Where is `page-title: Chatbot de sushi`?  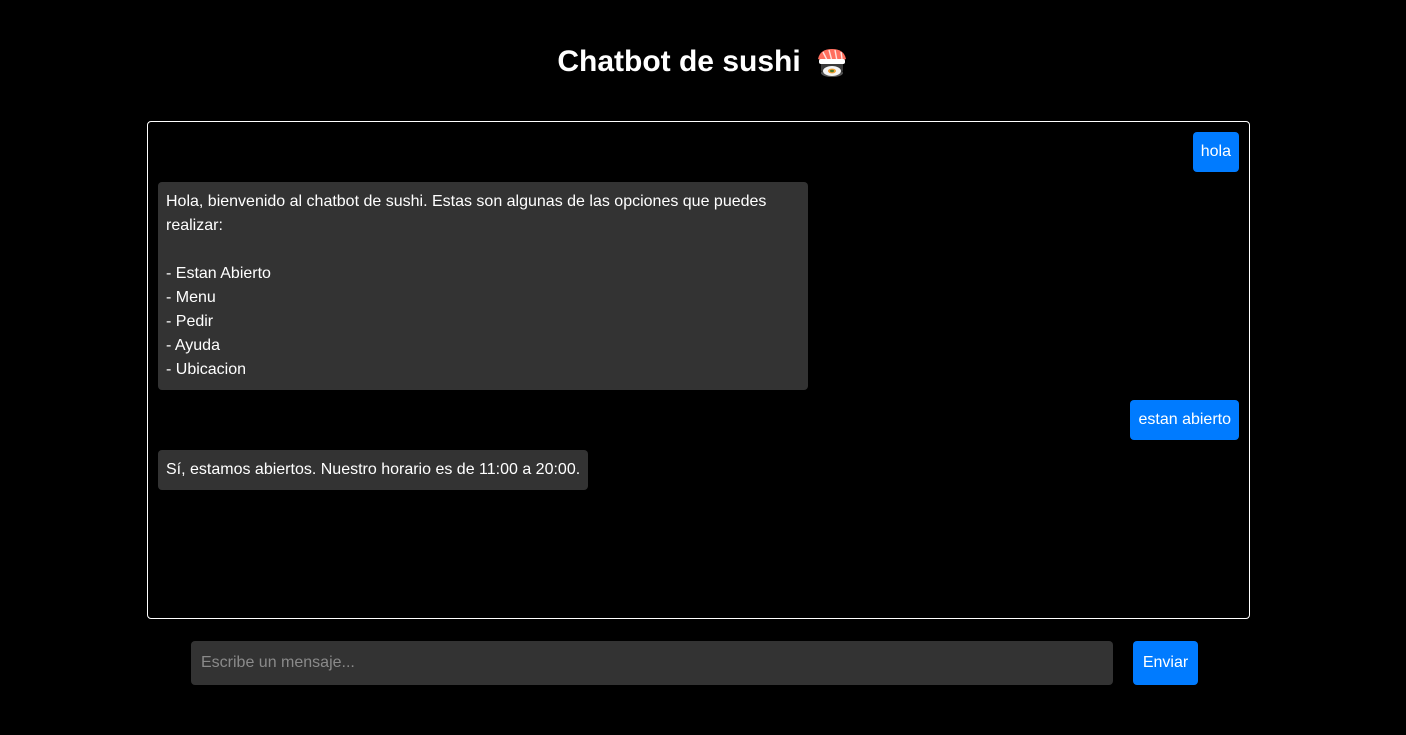 page-title: Chatbot de sushi is located at coordinates (679, 61).